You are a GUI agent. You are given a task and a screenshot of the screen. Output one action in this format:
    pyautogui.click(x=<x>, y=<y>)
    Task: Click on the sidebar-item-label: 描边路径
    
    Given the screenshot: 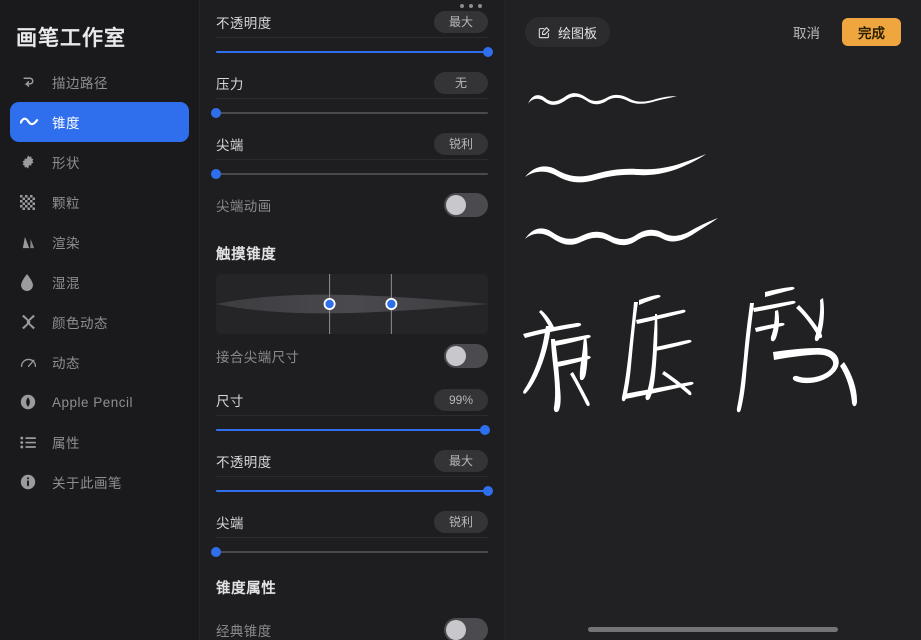 What is the action you would take?
    pyautogui.click(x=80, y=83)
    